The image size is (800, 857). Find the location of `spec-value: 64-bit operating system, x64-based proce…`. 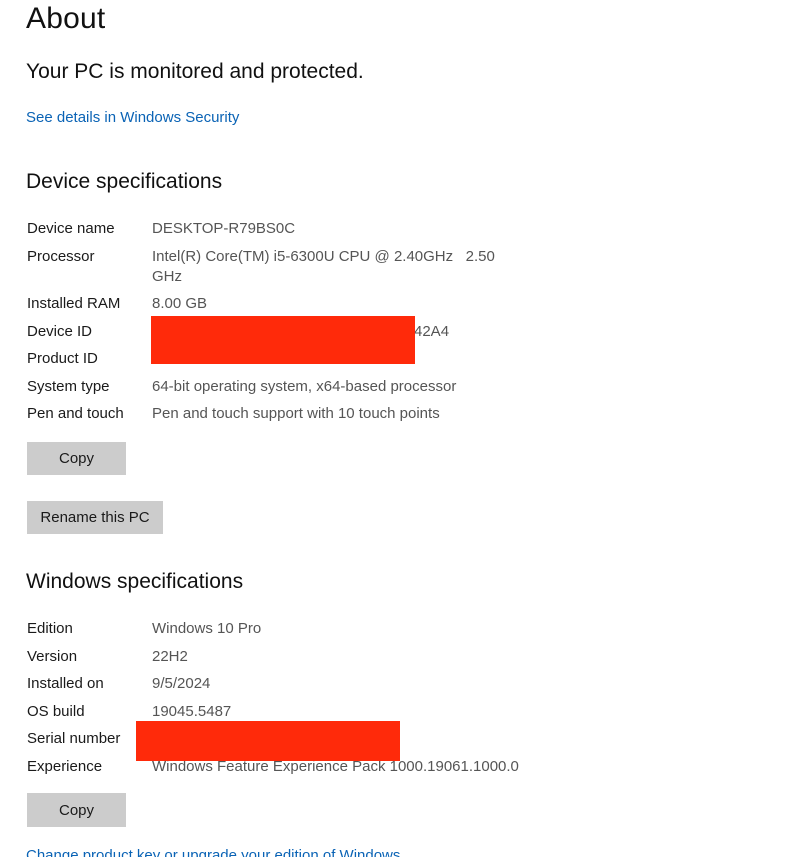

spec-value: 64-bit operating system, x64-based proce… is located at coordinates (304, 386).